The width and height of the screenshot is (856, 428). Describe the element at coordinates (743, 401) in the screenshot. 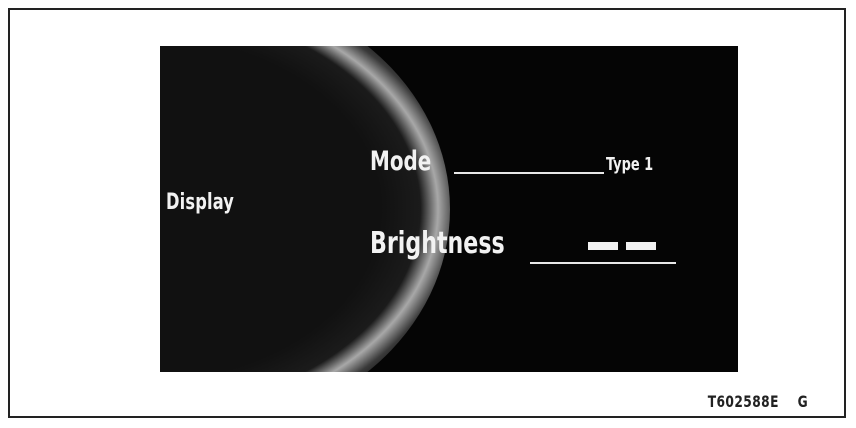

I see `figure-code-id: T602588E` at that location.